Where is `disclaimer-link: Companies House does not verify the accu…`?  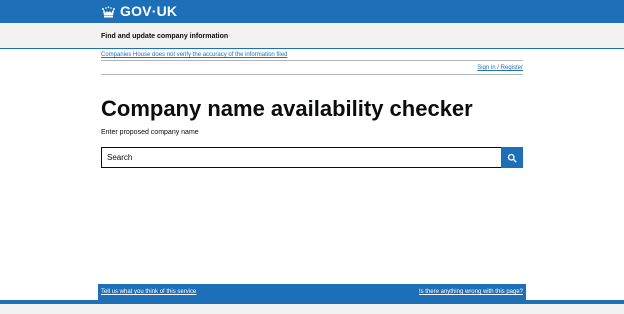 disclaimer-link: Companies House does not verify the accu… is located at coordinates (194, 55).